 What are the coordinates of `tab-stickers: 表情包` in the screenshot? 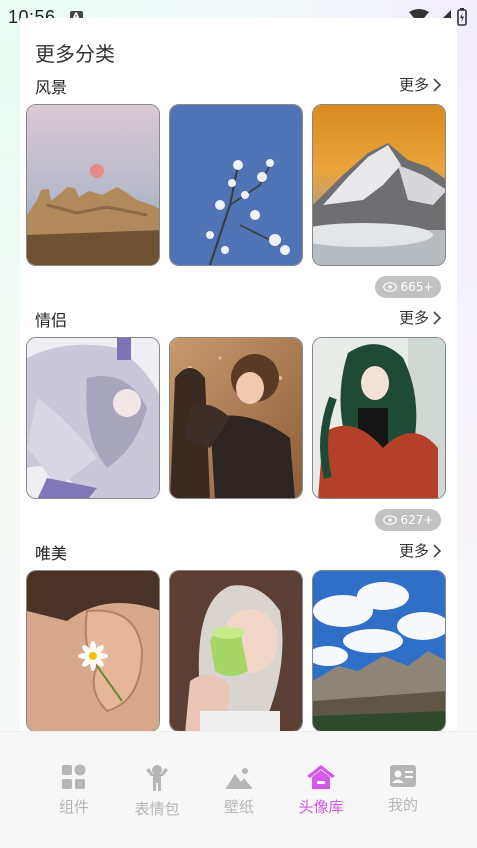 It's located at (157, 791).